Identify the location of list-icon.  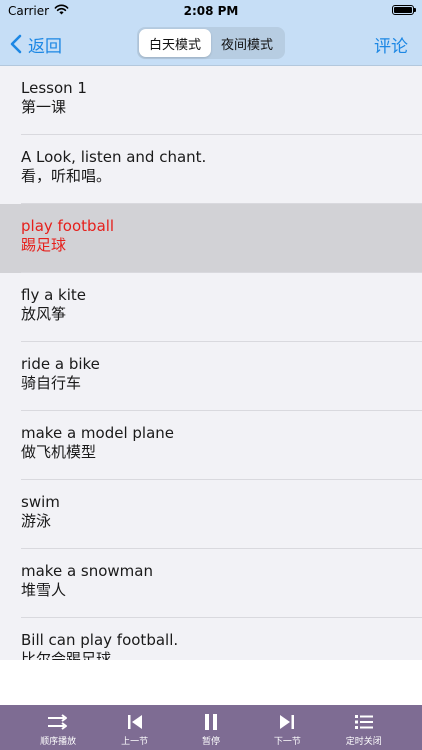
(364, 722).